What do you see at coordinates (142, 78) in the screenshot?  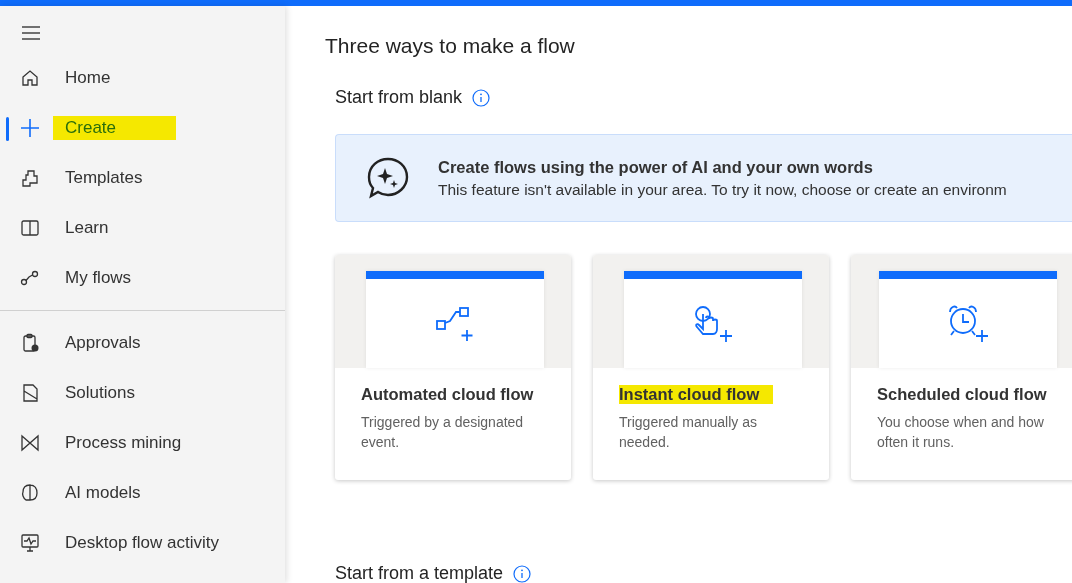 I see `nav-item: Home` at bounding box center [142, 78].